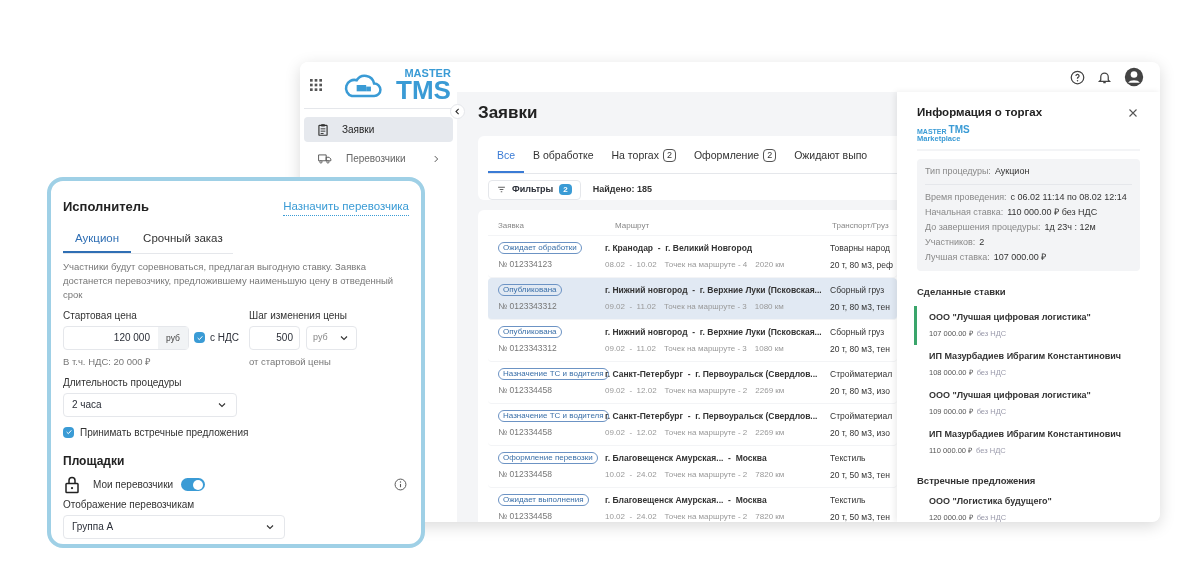 The image size is (1200, 586). I want to click on column-header: Заявка, so click(511, 226).